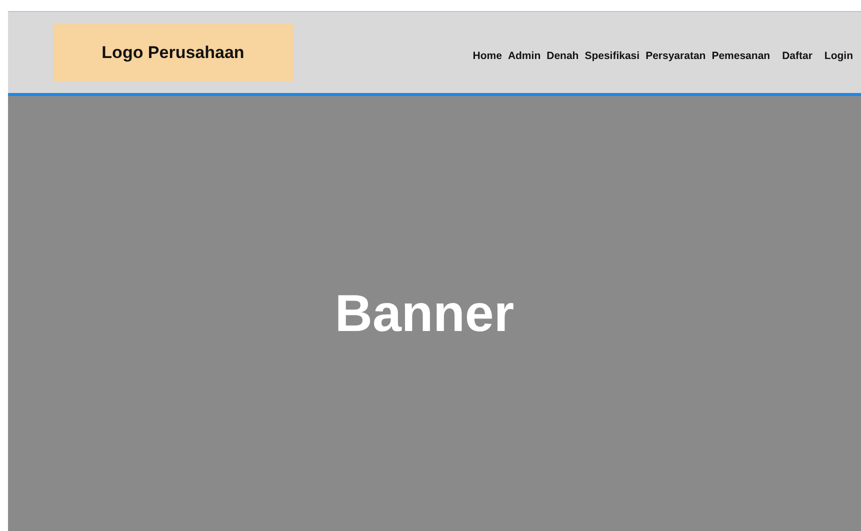  What do you see at coordinates (424, 314) in the screenshot?
I see `banner-title: Banner` at bounding box center [424, 314].